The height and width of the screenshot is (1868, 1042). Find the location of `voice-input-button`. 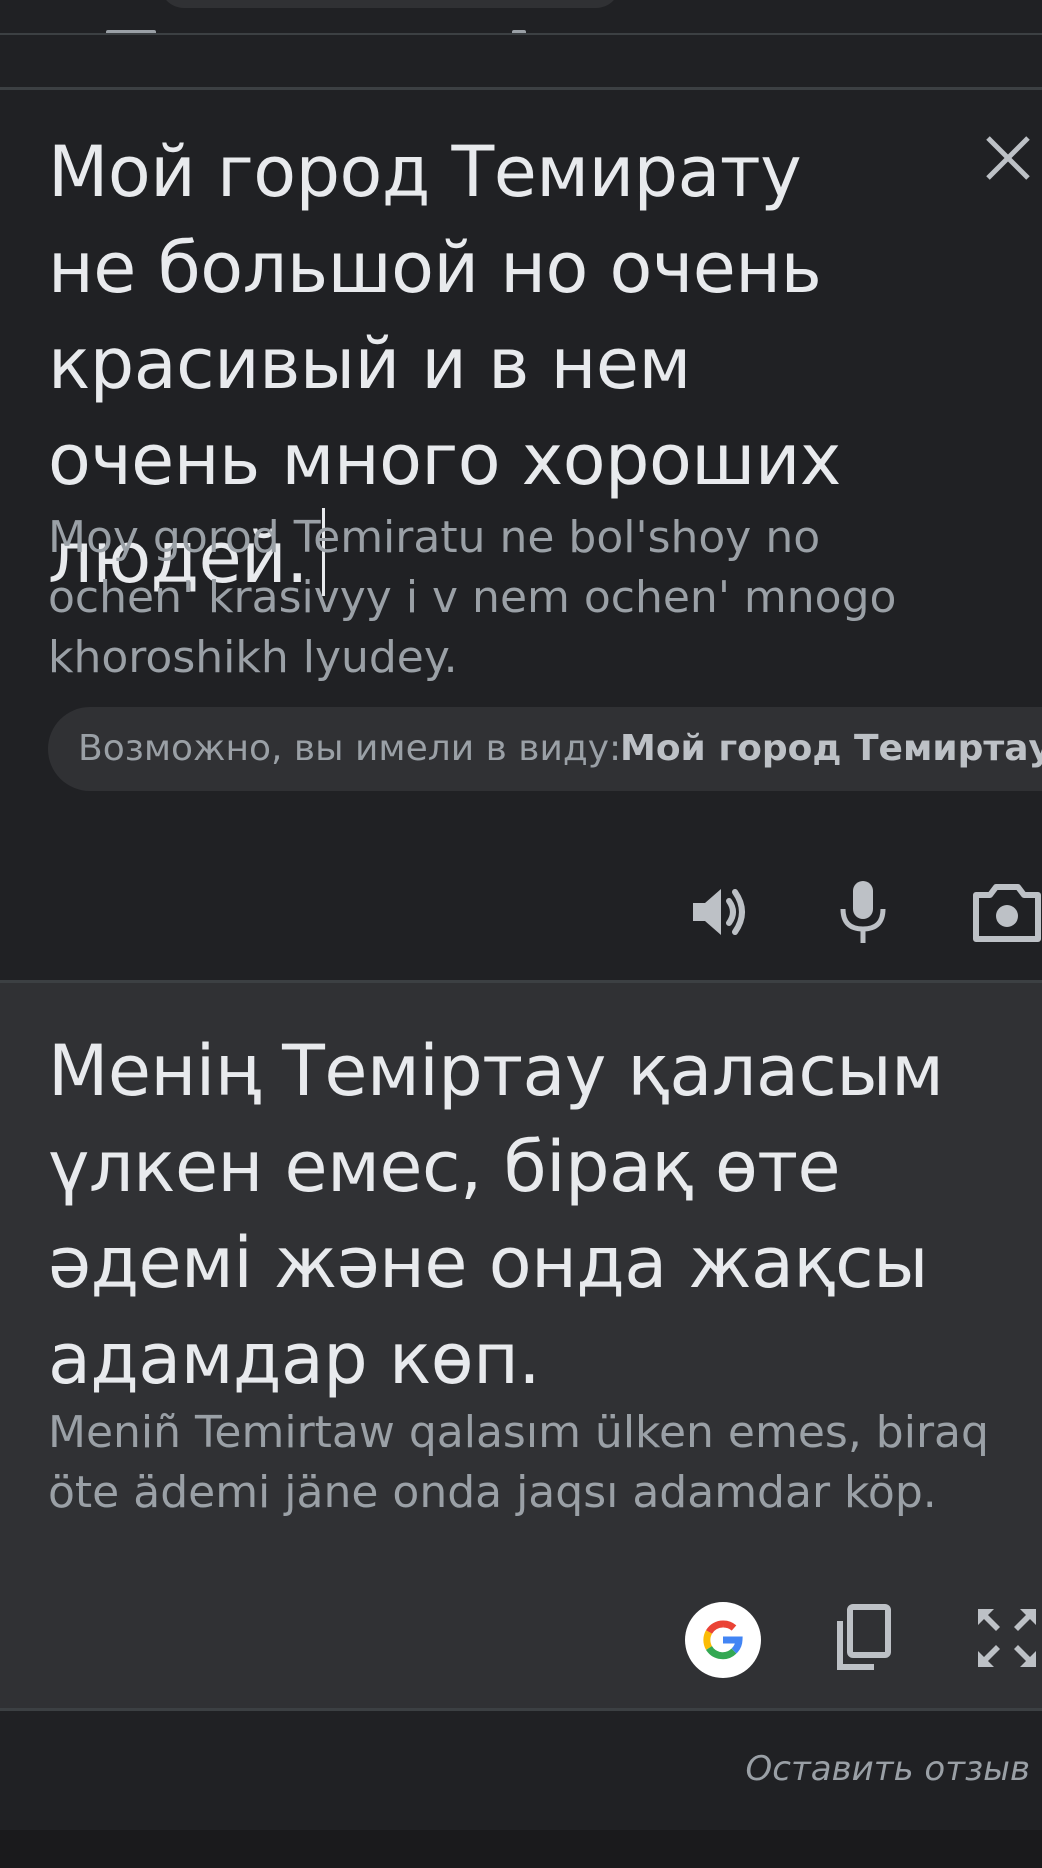

voice-input-button is located at coordinates (863, 912).